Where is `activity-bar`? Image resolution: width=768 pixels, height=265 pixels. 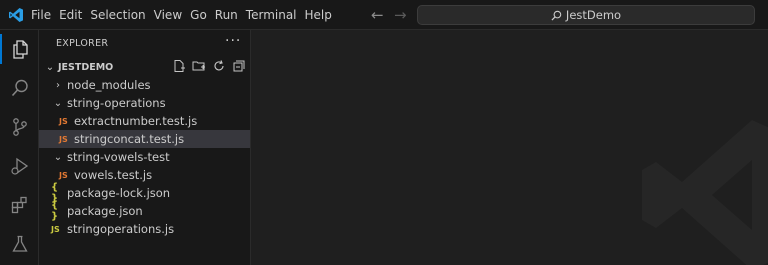 activity-bar is located at coordinates (19, 147).